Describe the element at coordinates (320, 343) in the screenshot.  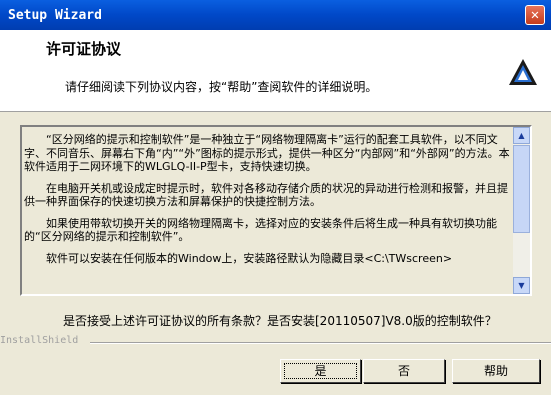
I see `footer-divider` at that location.